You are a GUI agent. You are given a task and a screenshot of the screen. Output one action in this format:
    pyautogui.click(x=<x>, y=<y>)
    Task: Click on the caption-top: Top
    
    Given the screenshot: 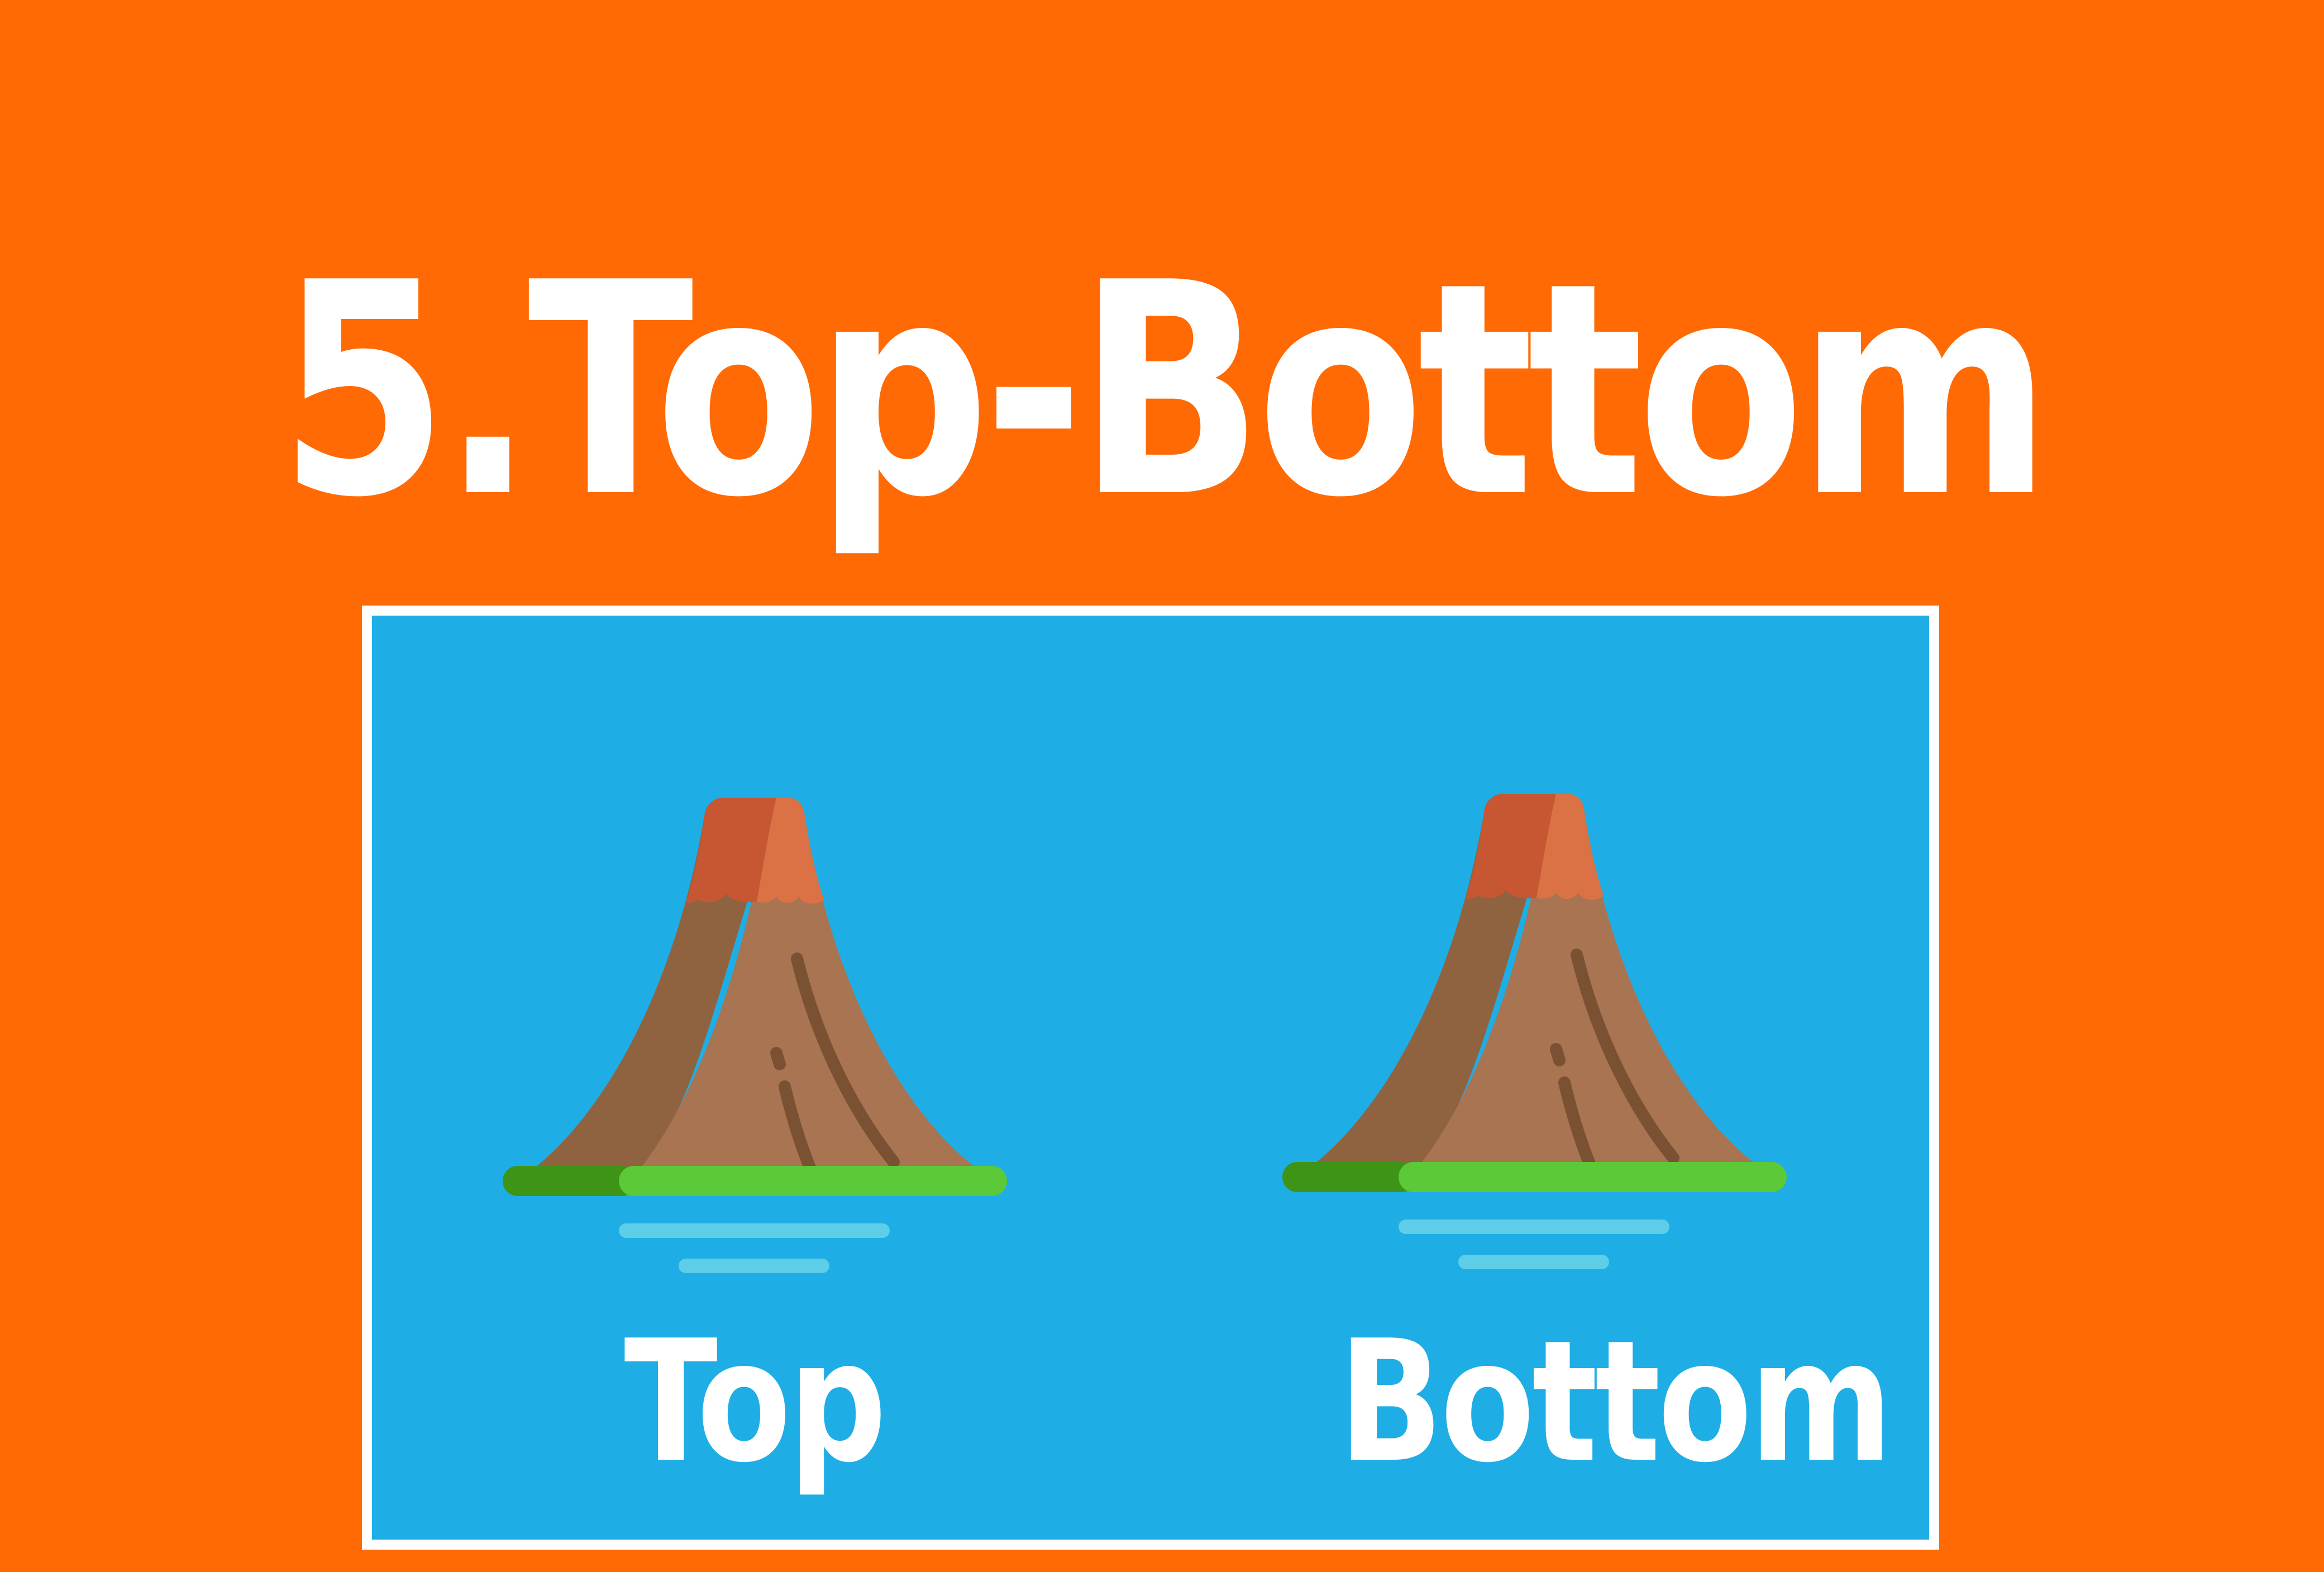 What is the action you would take?
    pyautogui.click(x=755, y=1401)
    